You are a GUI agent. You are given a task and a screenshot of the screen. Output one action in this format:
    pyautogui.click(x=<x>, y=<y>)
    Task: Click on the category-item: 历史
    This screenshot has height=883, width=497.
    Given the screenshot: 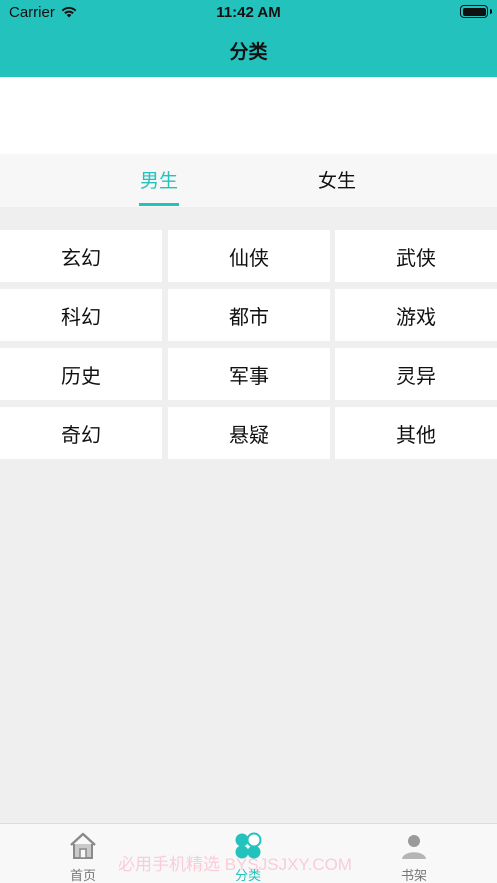 What is the action you would take?
    pyautogui.click(x=81, y=374)
    